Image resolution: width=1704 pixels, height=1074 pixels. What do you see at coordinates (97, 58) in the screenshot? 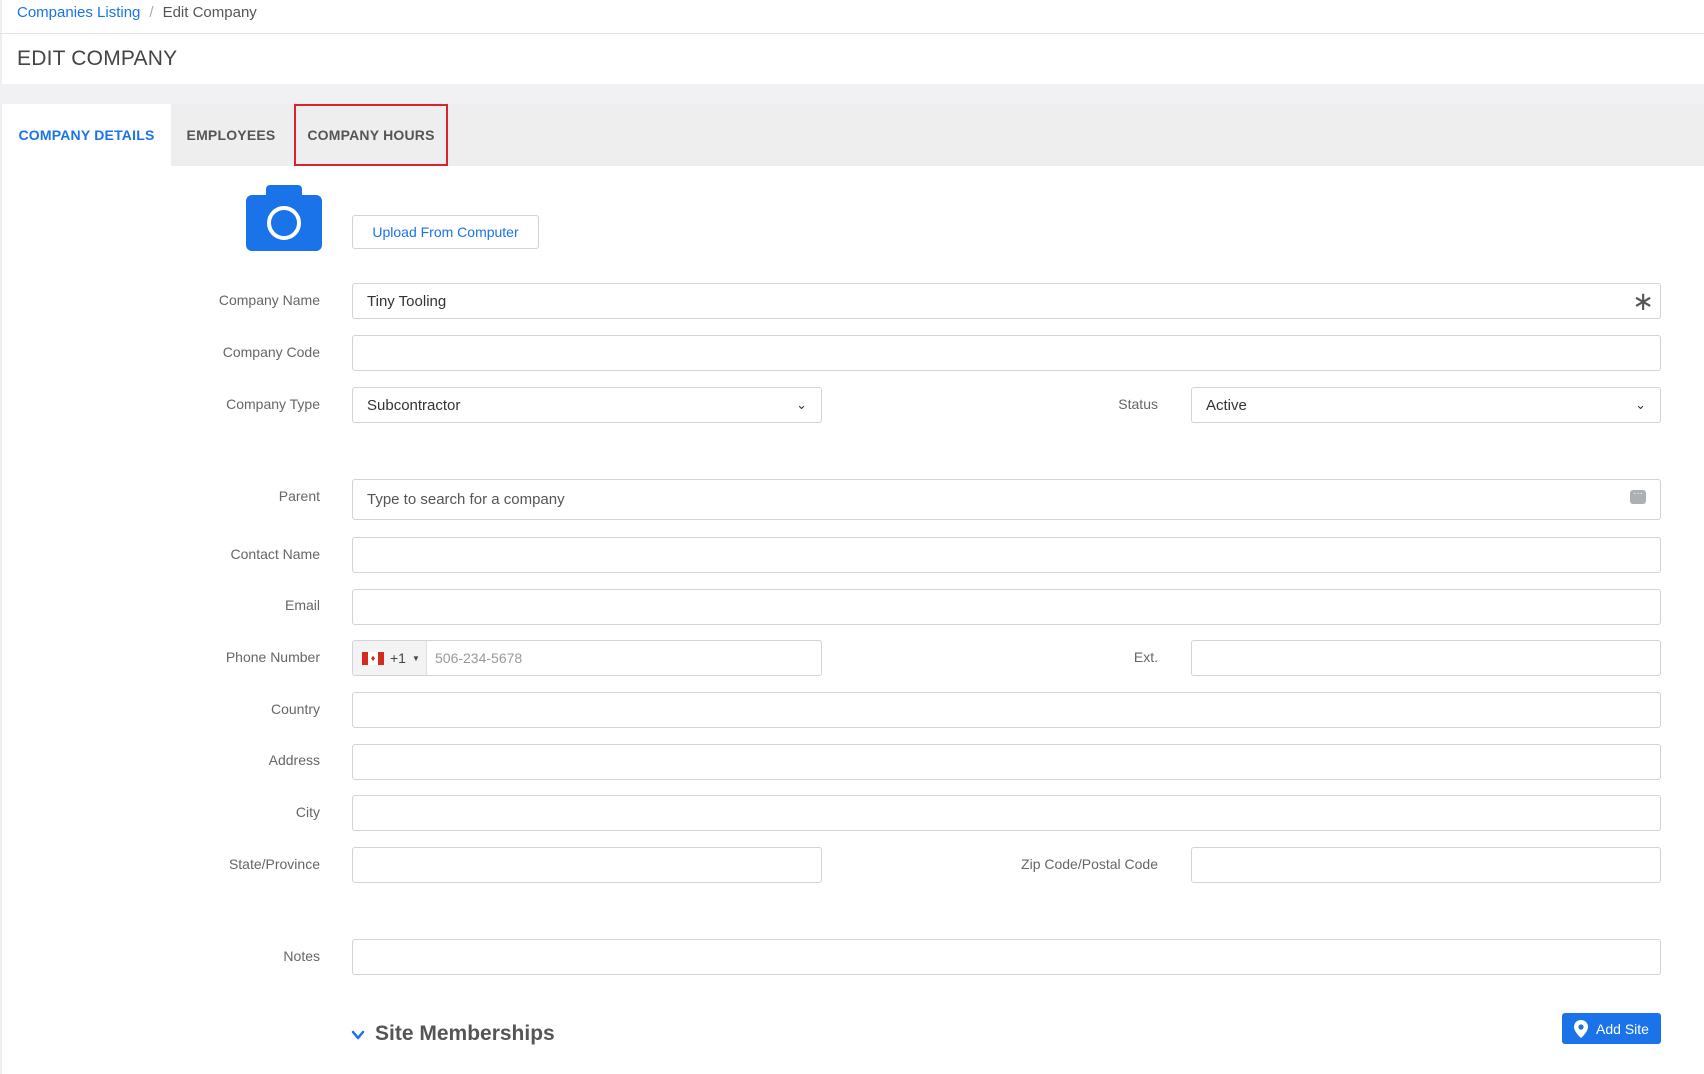
I see `page-title: EDIT COMPANY` at bounding box center [97, 58].